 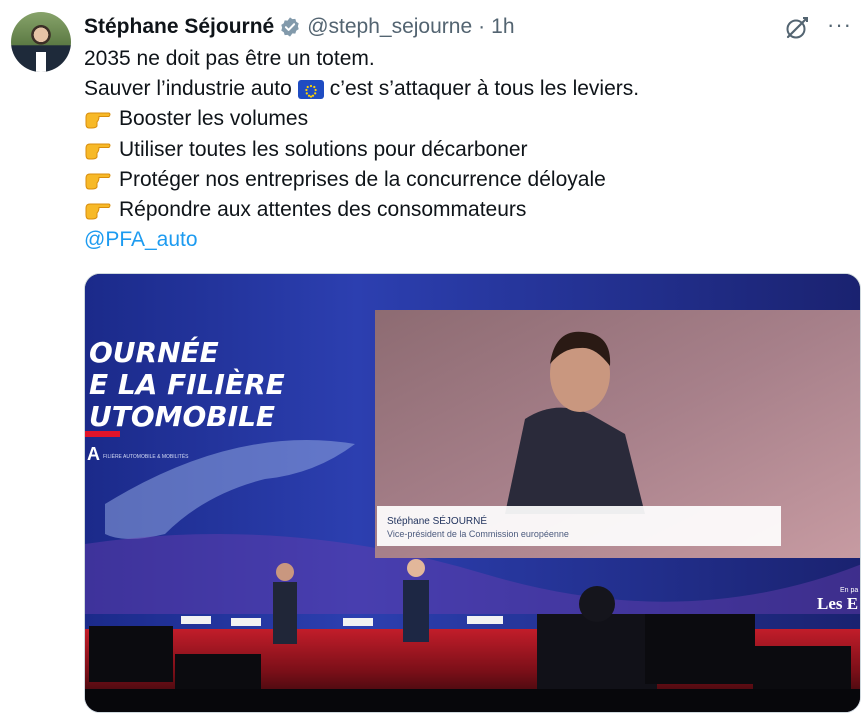 What do you see at coordinates (102, 434) in the screenshot?
I see `pfa-red-bar` at bounding box center [102, 434].